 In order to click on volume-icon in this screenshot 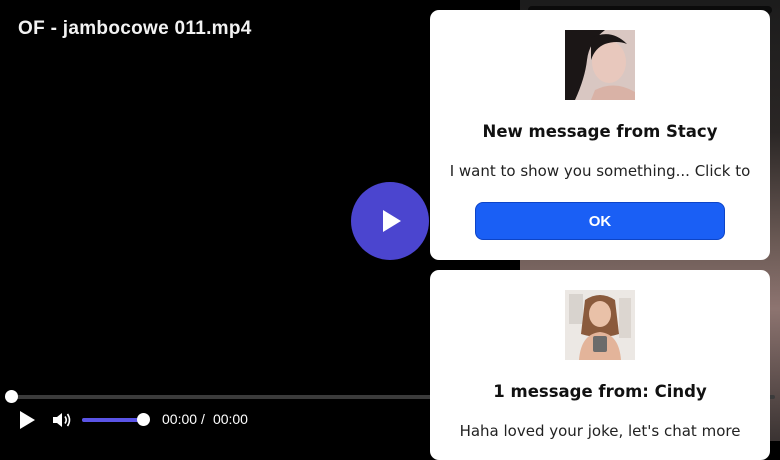, I will do `click(62, 420)`.